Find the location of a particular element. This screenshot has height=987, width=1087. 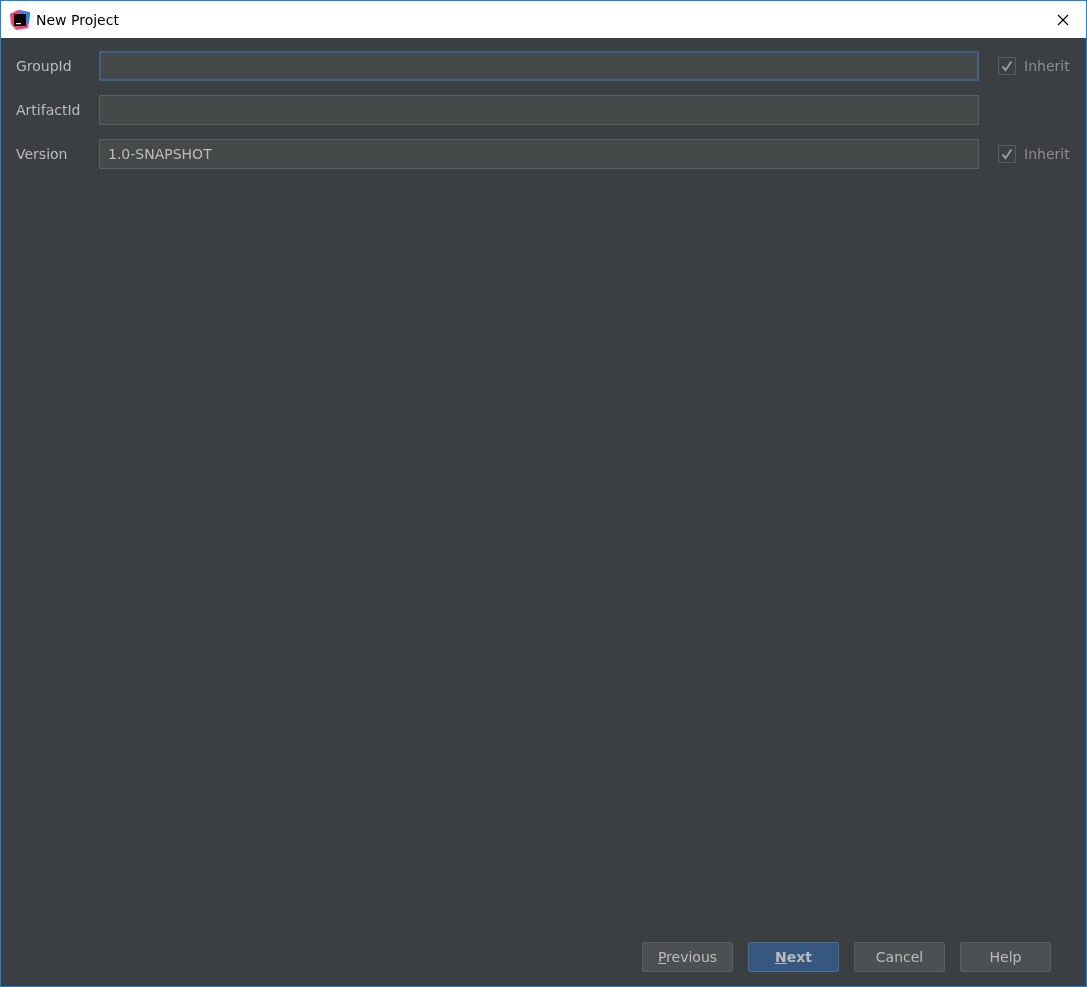

field-label: ArtifactId is located at coordinates (49, 110).